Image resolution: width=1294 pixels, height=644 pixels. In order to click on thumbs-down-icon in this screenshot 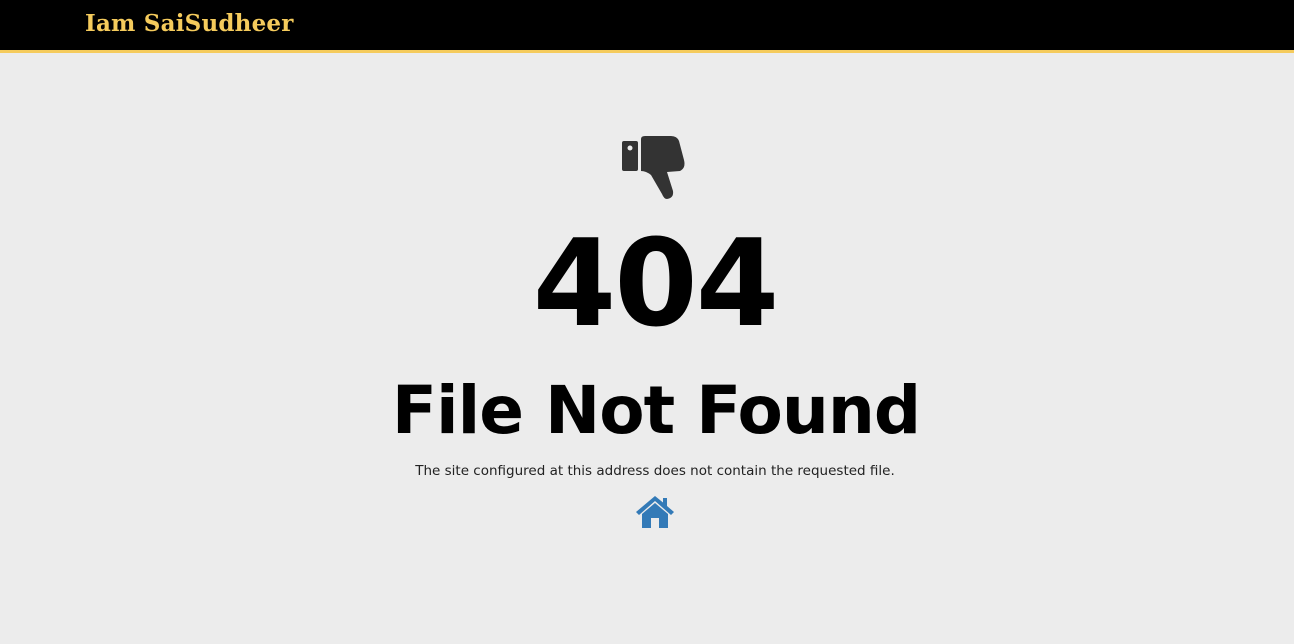, I will do `click(653, 167)`.